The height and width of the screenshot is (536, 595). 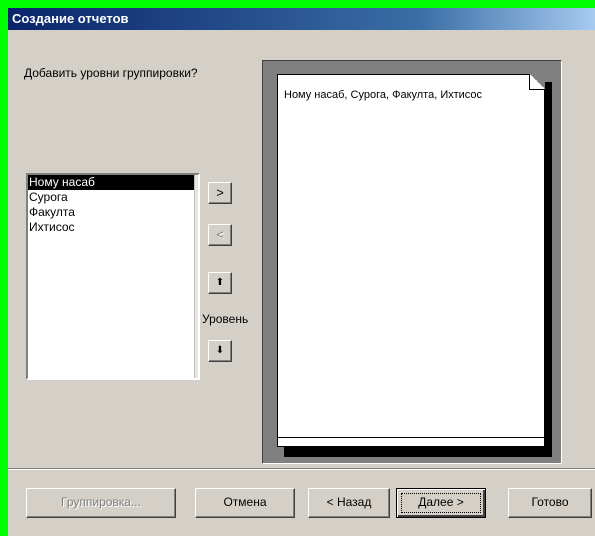 What do you see at coordinates (383, 95) in the screenshot?
I see `preview-grouping-text: Ному насаб, Сурога, Факулта, Ихтисос` at bounding box center [383, 95].